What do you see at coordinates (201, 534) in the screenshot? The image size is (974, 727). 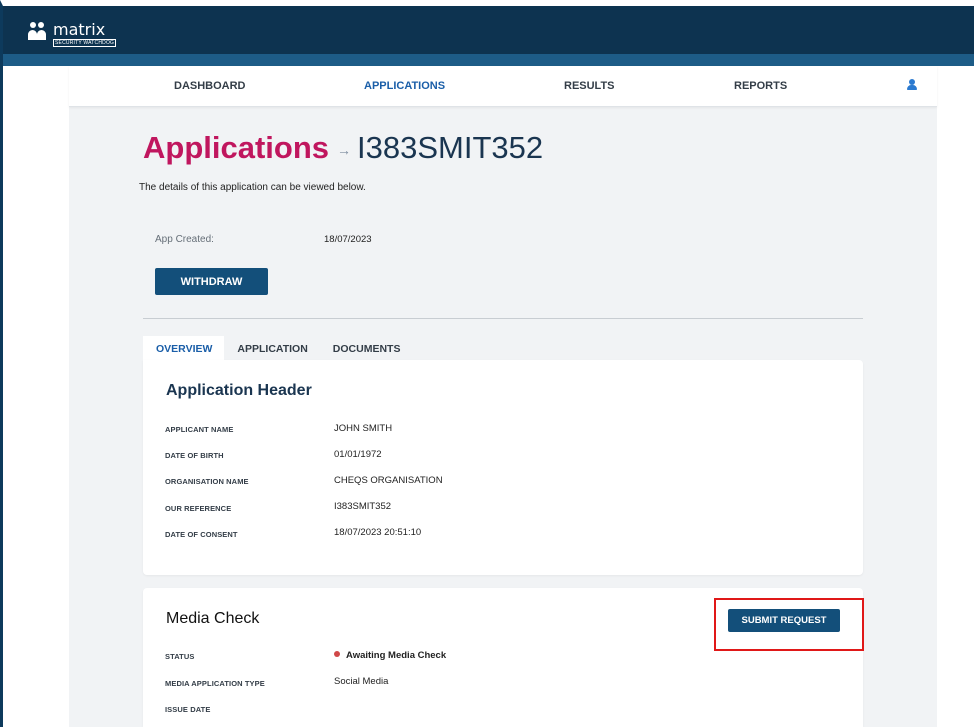 I see `date-of-consent-label: DATE OF CONSENT` at bounding box center [201, 534].